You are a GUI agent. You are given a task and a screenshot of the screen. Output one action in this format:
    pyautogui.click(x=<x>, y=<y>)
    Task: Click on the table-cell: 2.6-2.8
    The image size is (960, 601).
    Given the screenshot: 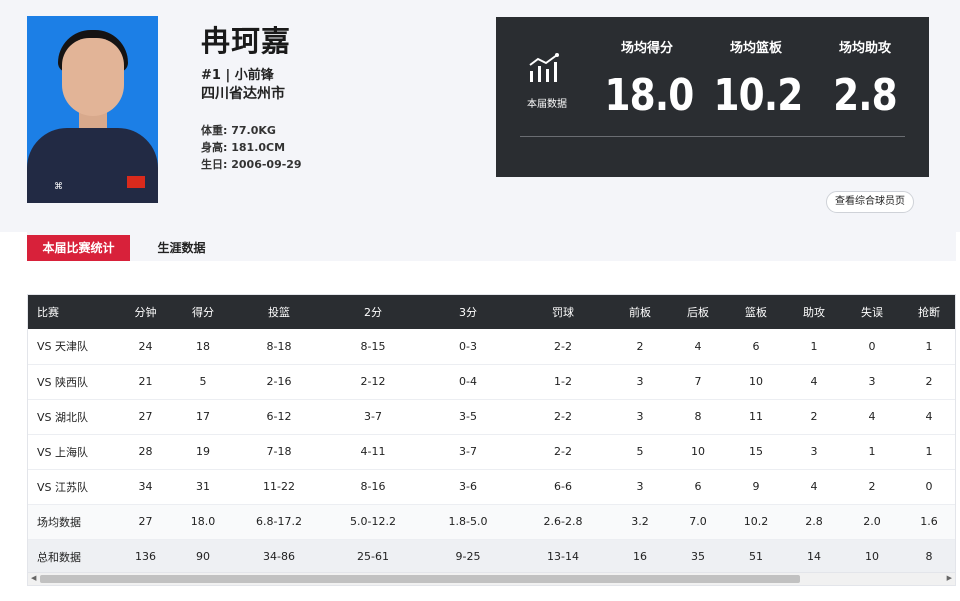 What is the action you would take?
    pyautogui.click(x=563, y=521)
    